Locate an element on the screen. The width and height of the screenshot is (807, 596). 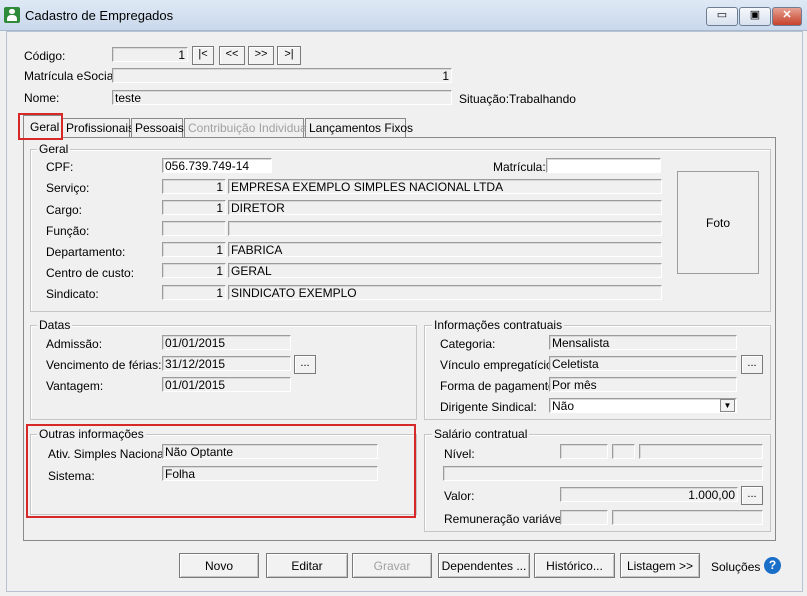
solucoes-link: Soluções is located at coordinates (735, 567).